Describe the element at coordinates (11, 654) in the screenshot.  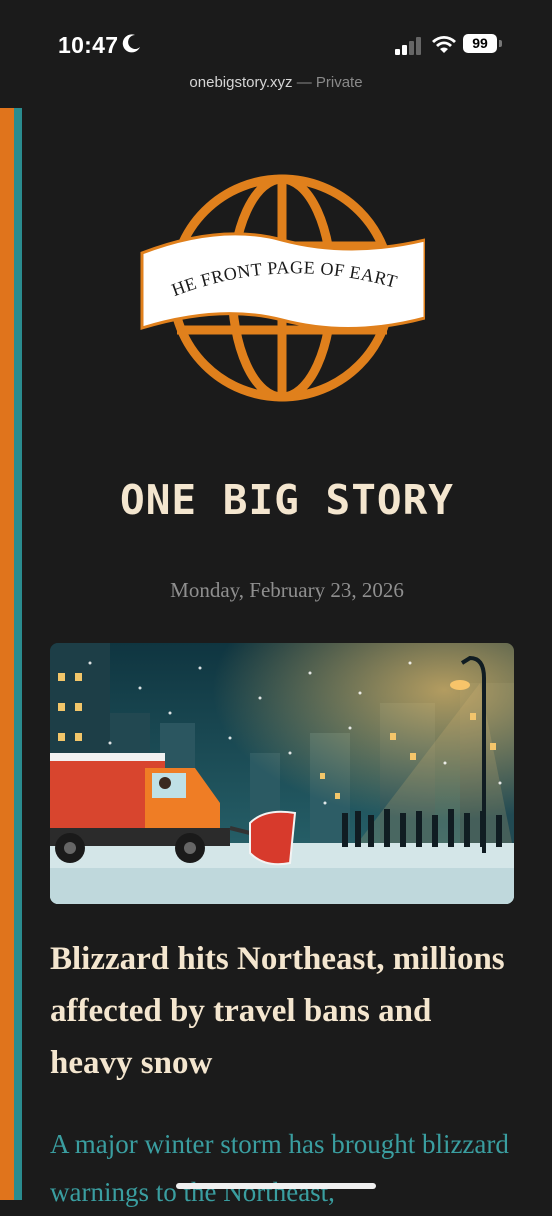
I see `page-accent-stripes` at that location.